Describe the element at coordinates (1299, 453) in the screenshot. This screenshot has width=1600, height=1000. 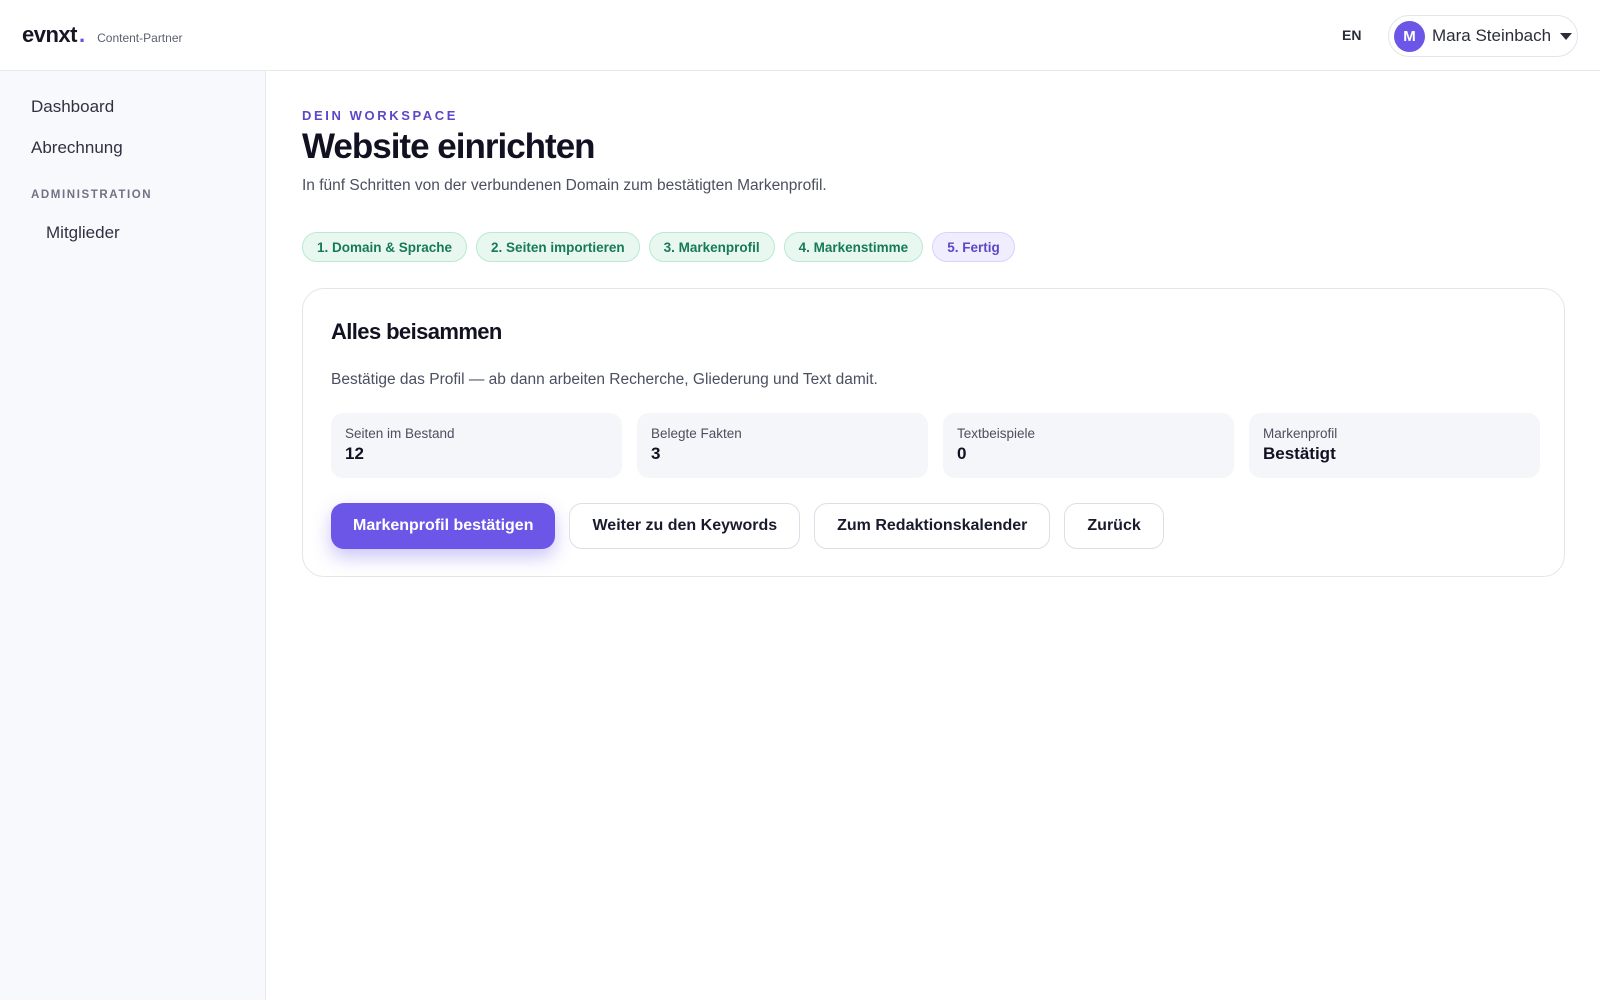
I see `stat-value: Bestätigt` at that location.